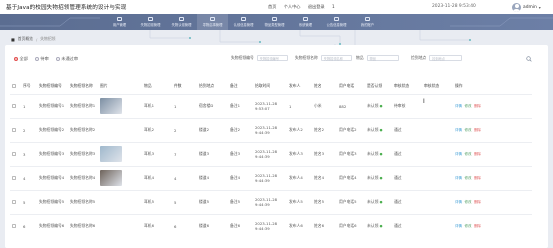  Describe the element at coordinates (52, 153) in the screenshot. I see `code-cell: 失物招领编号3` at that location.